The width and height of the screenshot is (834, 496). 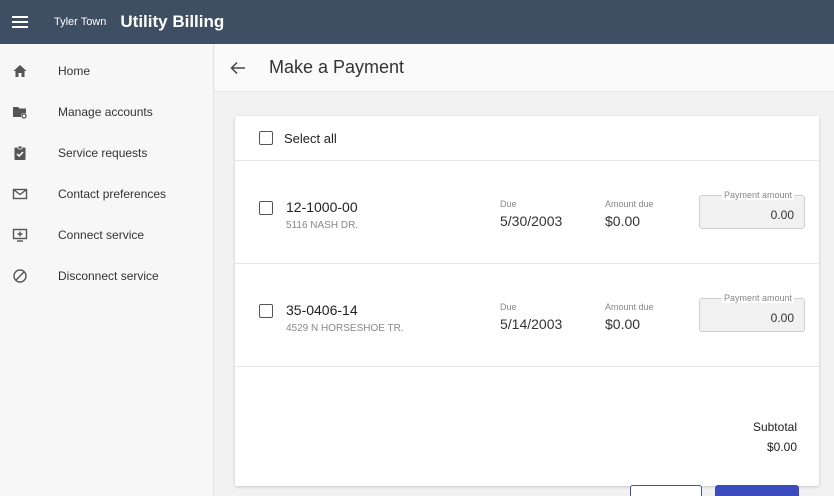 What do you see at coordinates (266, 138) in the screenshot?
I see `select-all-checkbox` at bounding box center [266, 138].